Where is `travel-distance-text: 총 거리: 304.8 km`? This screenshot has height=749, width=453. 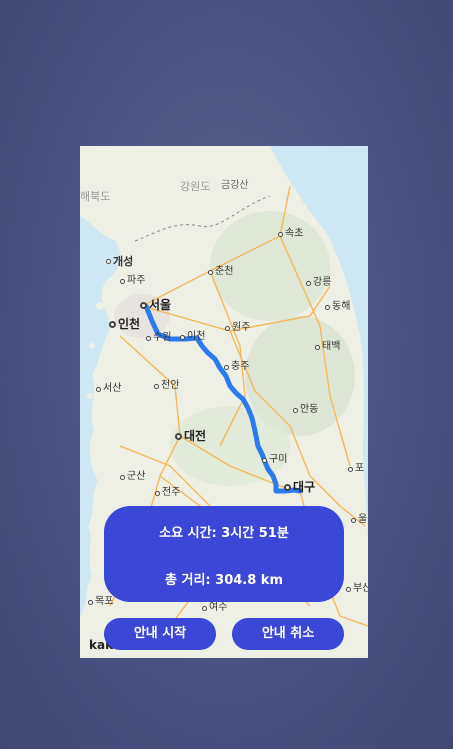
travel-distance-text: 총 거리: 304.8 km is located at coordinates (224, 580).